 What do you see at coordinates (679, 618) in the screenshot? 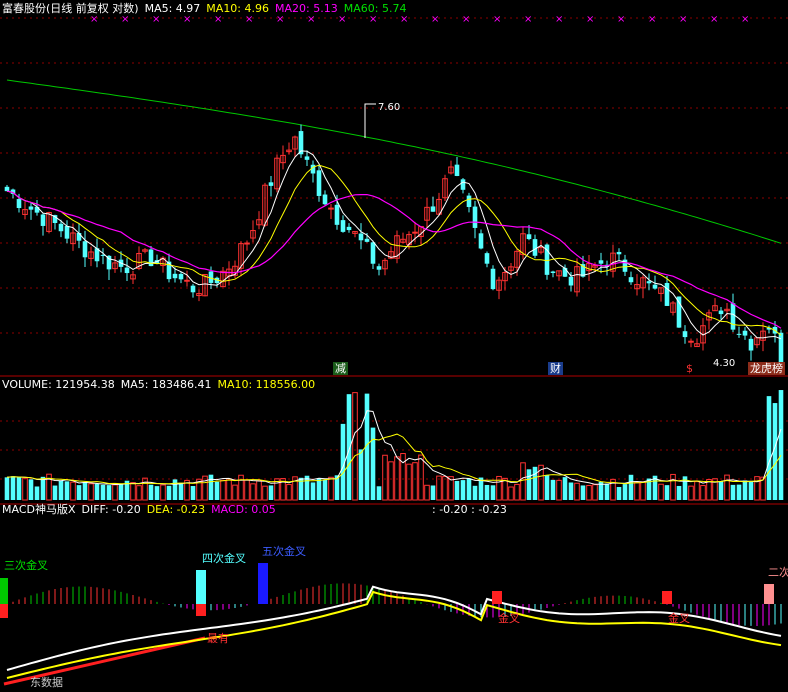
I see `signal-gold-cross-b: 金叉` at bounding box center [679, 618].